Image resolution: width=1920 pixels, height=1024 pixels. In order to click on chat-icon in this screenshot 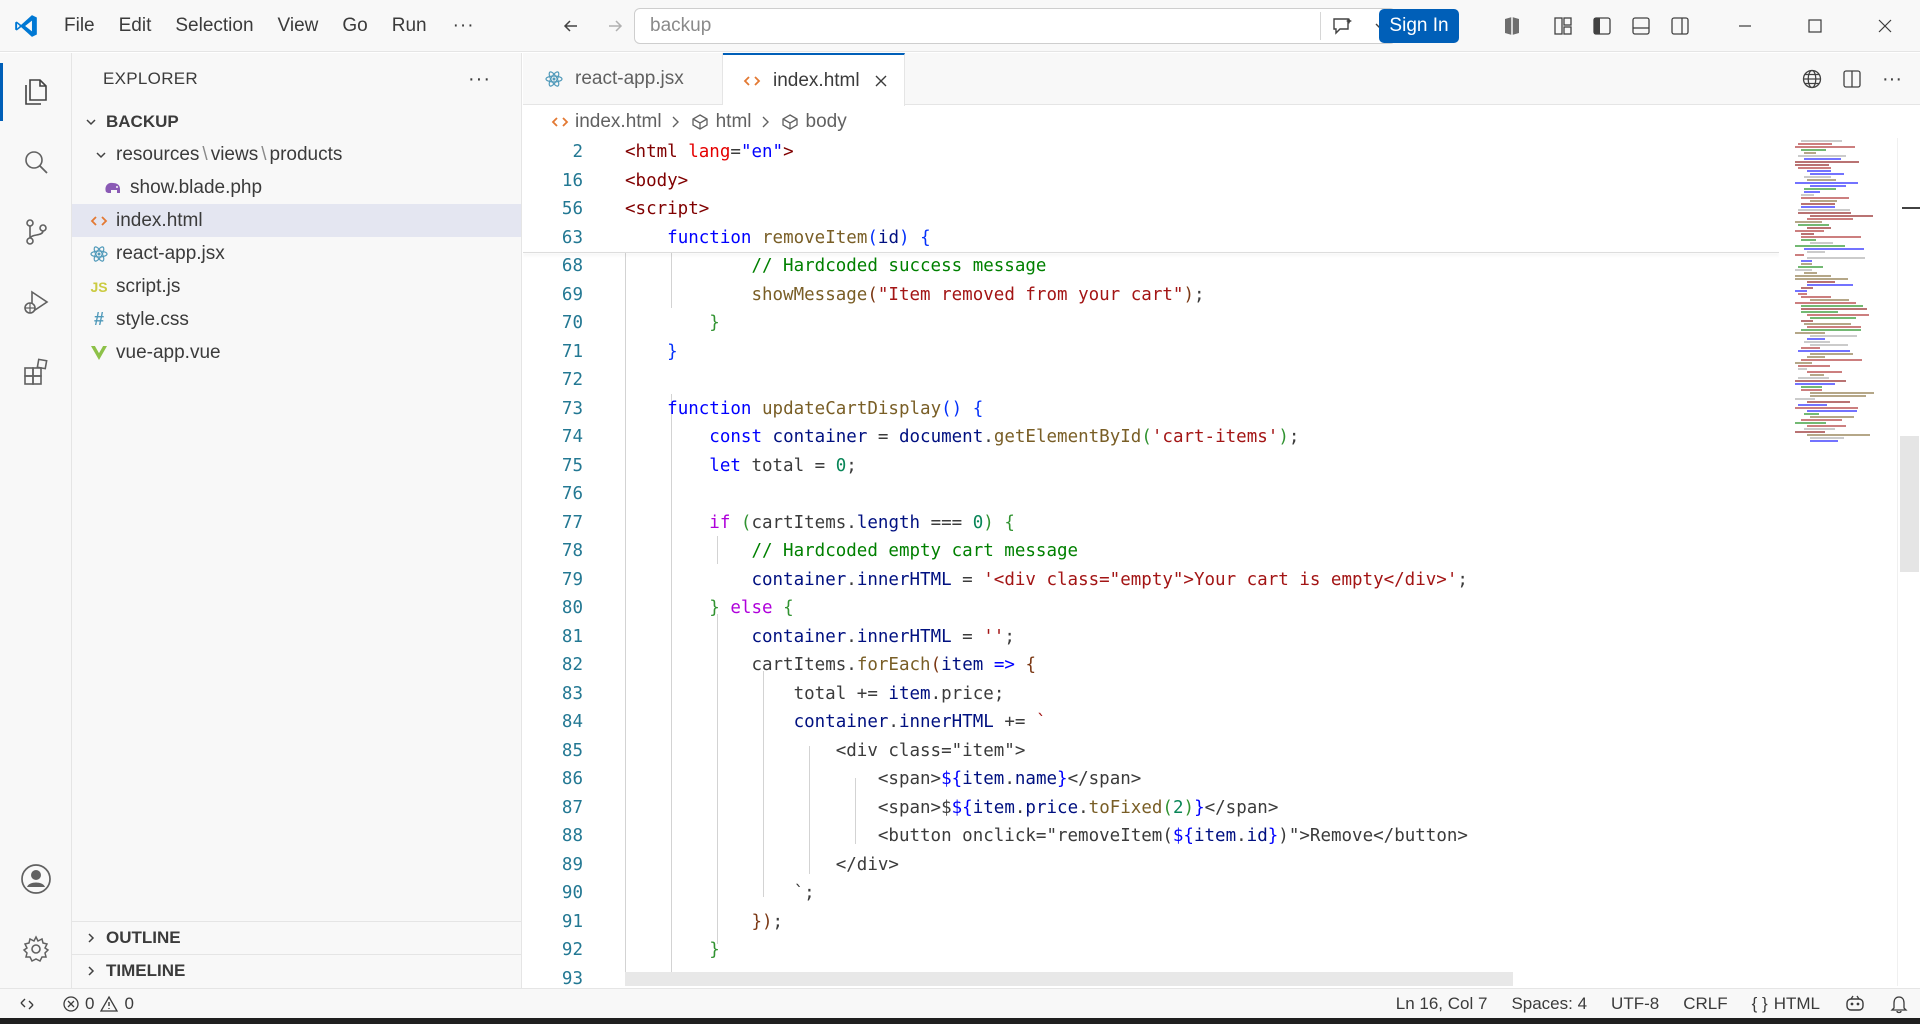, I will do `click(1343, 26)`.